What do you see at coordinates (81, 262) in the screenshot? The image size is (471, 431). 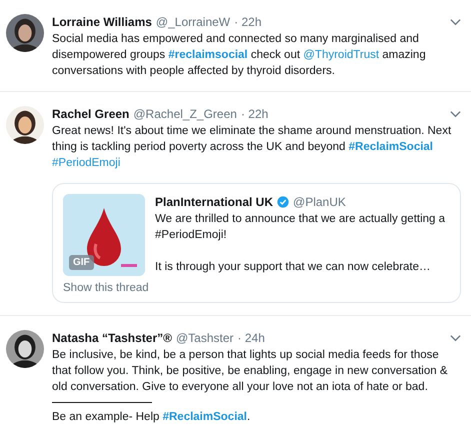 I see `gif-badge: GIF` at bounding box center [81, 262].